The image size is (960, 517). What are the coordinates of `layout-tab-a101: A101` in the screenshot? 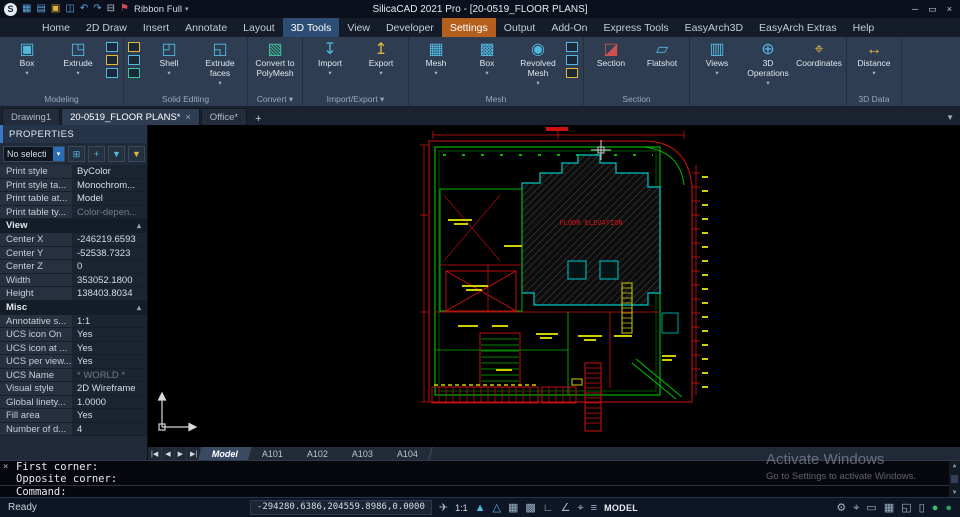 It's located at (273, 453).